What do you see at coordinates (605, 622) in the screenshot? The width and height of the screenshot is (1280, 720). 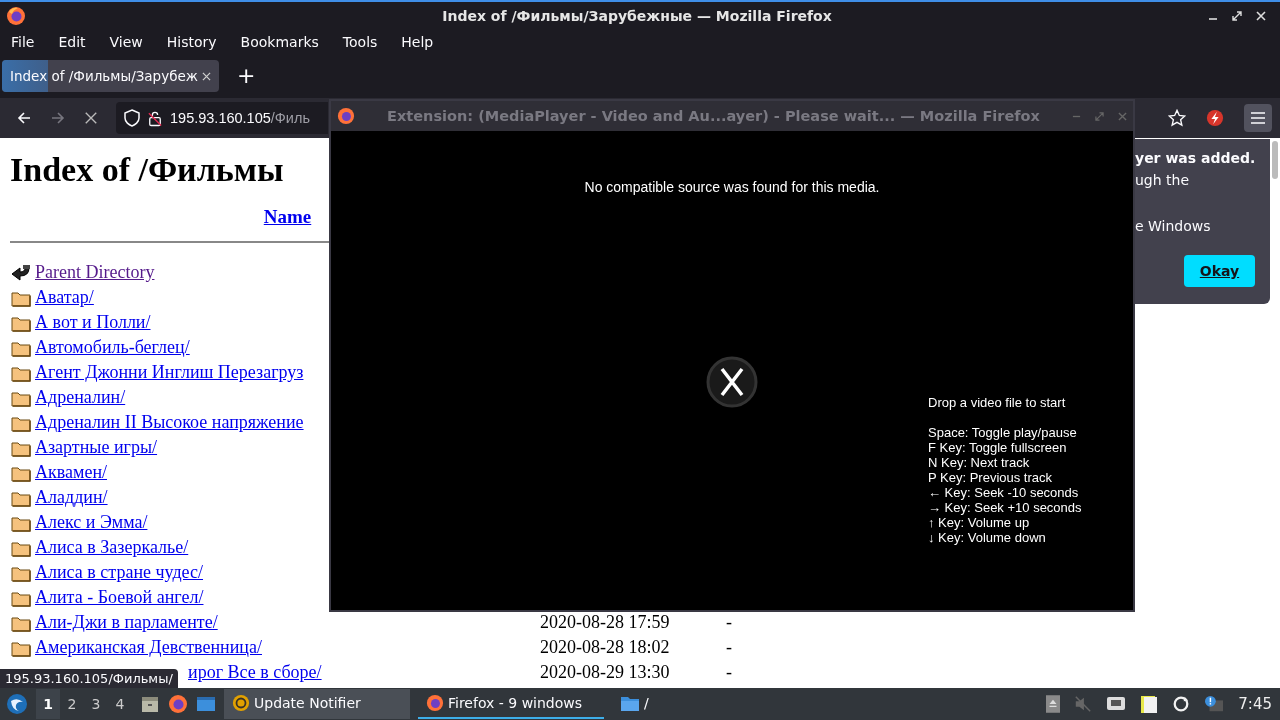 I see `date-cell: 2020-08-28 17:59` at bounding box center [605, 622].